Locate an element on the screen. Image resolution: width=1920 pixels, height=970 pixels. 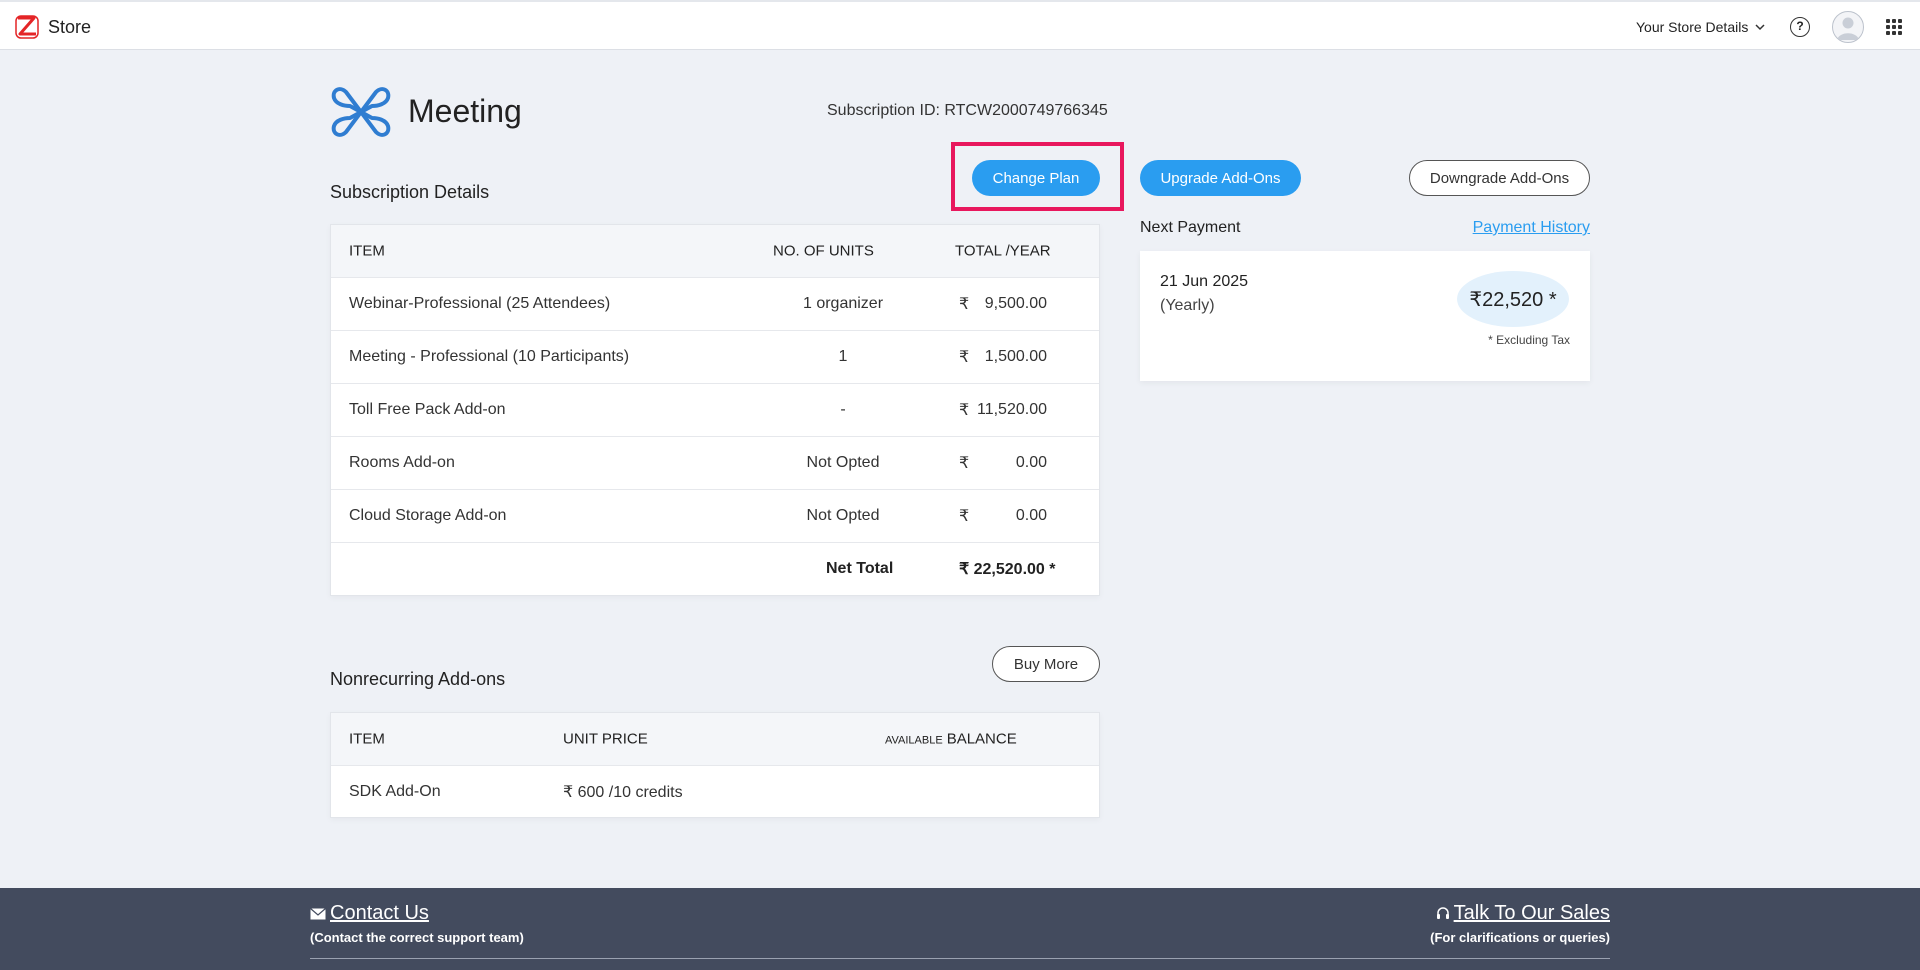
row-units: - is located at coordinates (843, 409).